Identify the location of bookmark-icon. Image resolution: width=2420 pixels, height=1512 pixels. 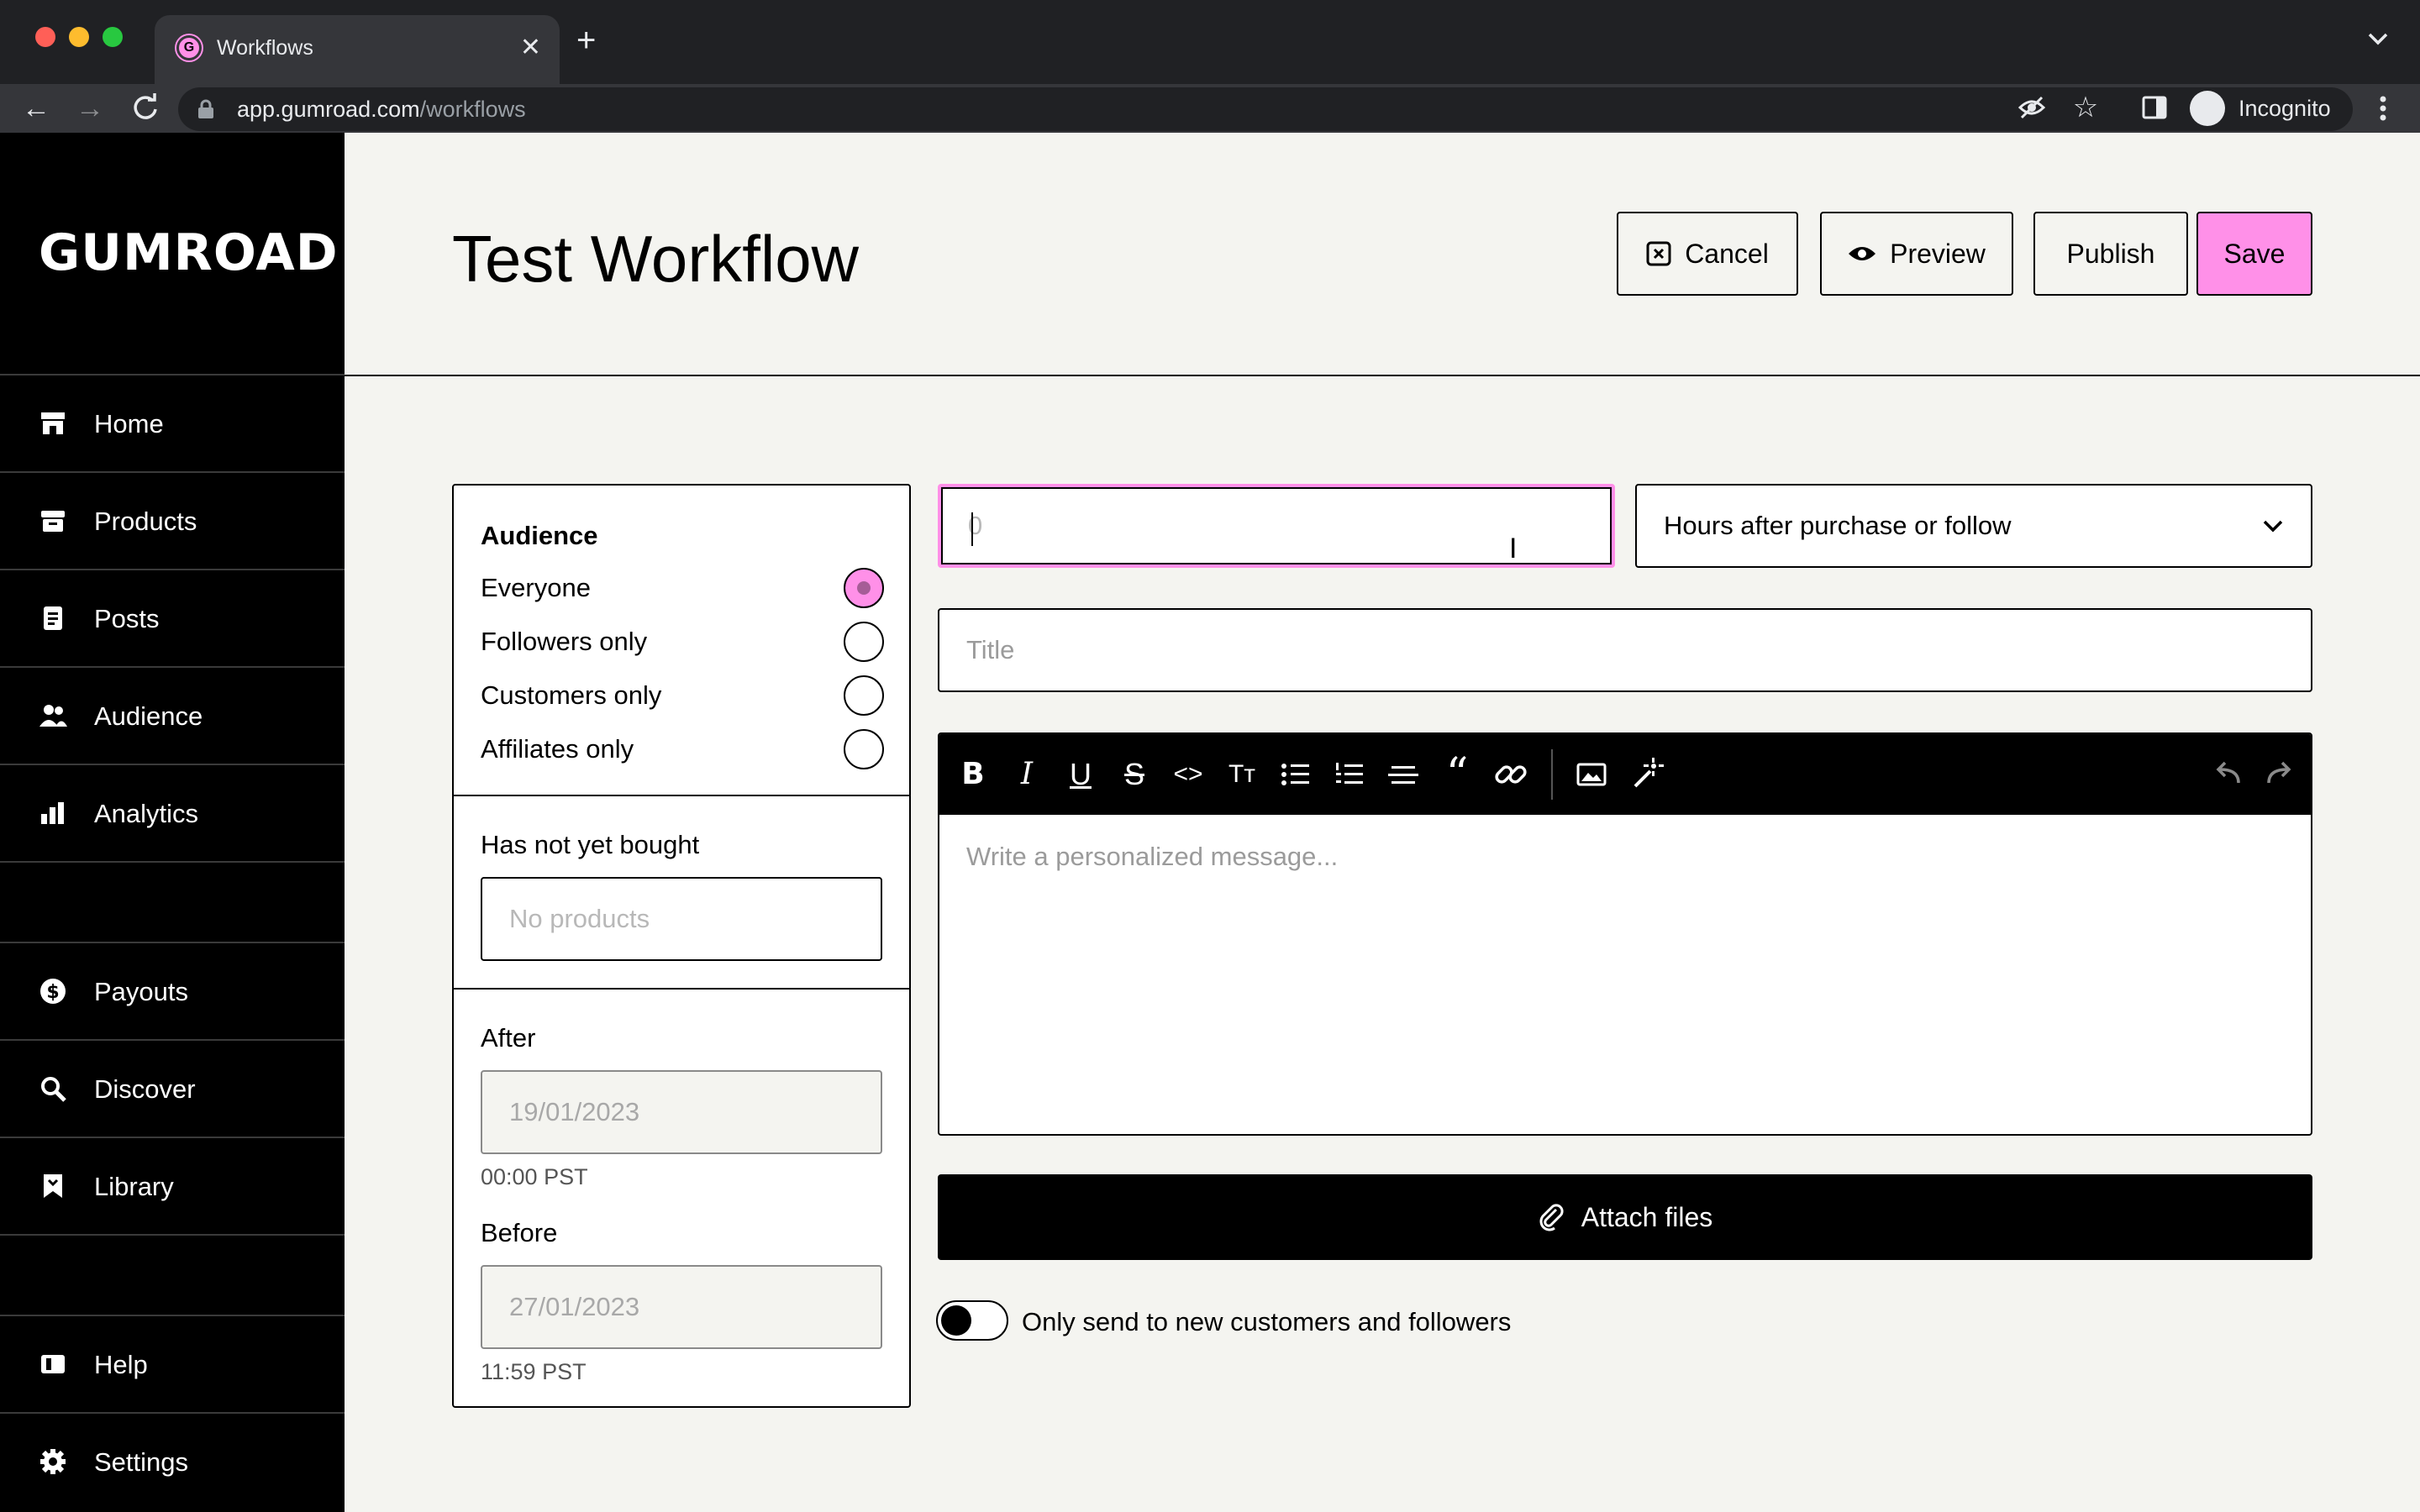
(53, 1186).